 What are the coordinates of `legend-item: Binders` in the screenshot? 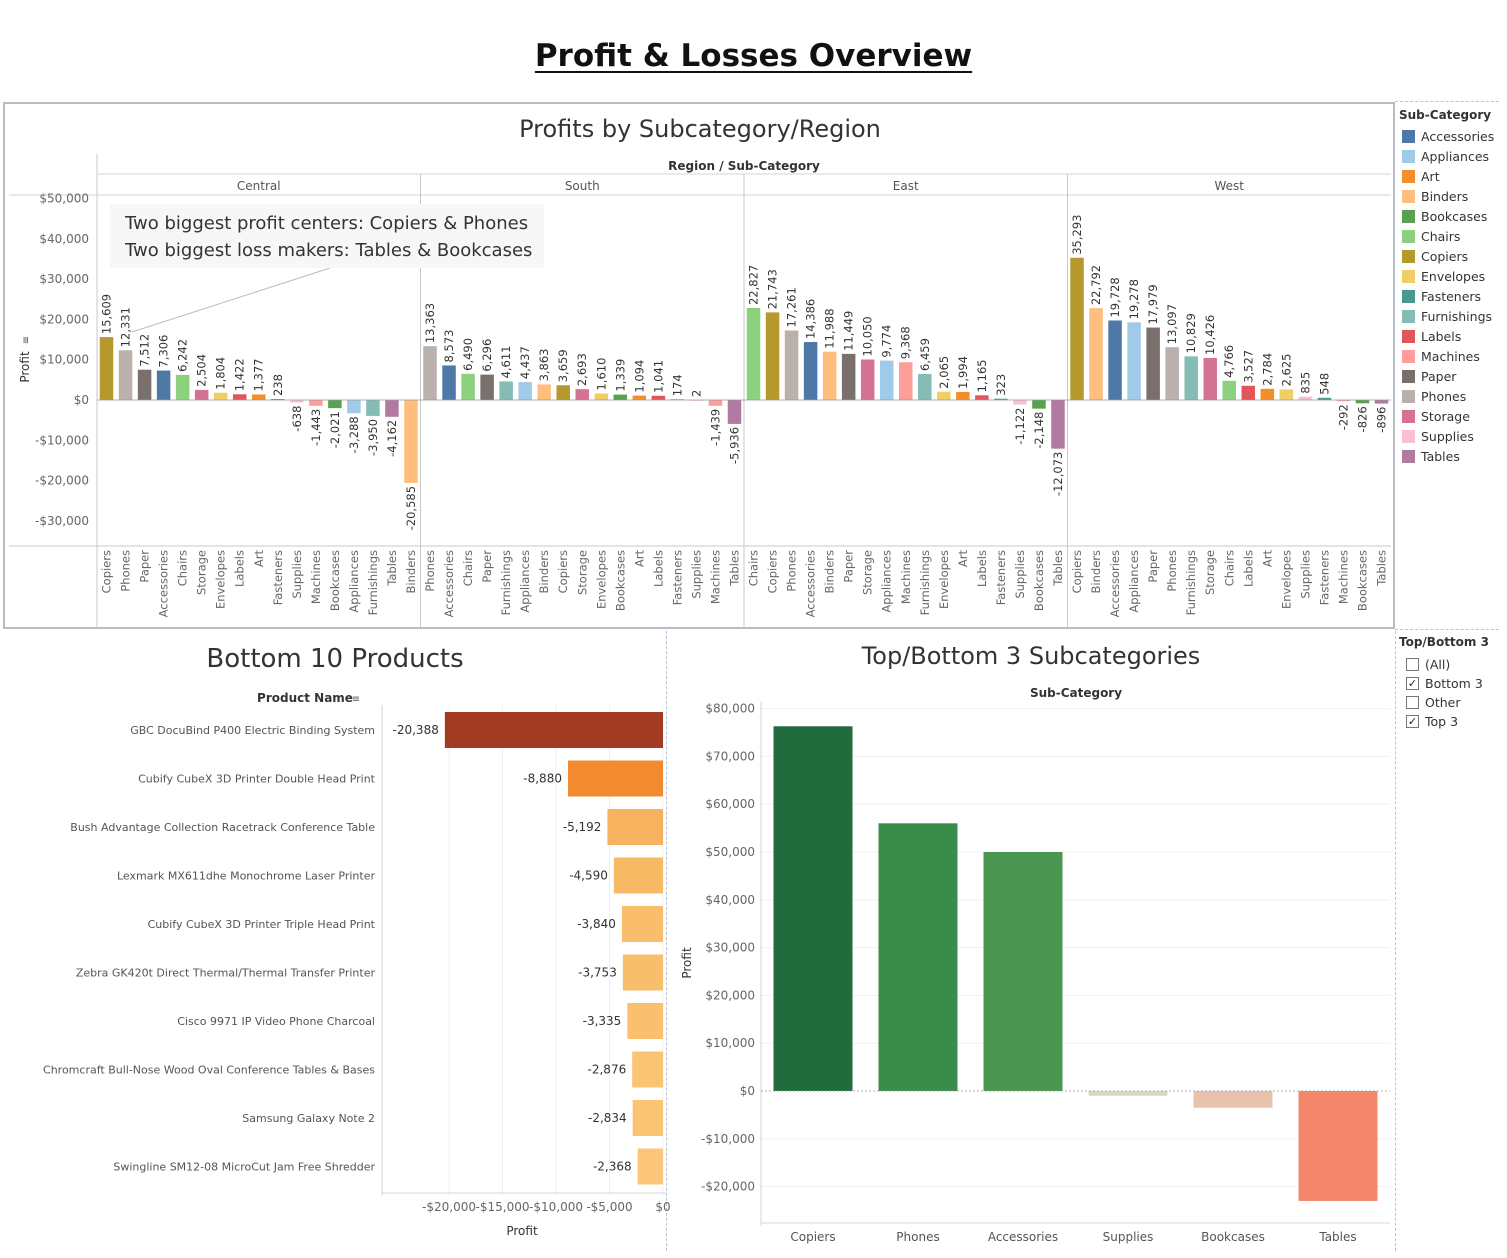 It's located at (1451, 196).